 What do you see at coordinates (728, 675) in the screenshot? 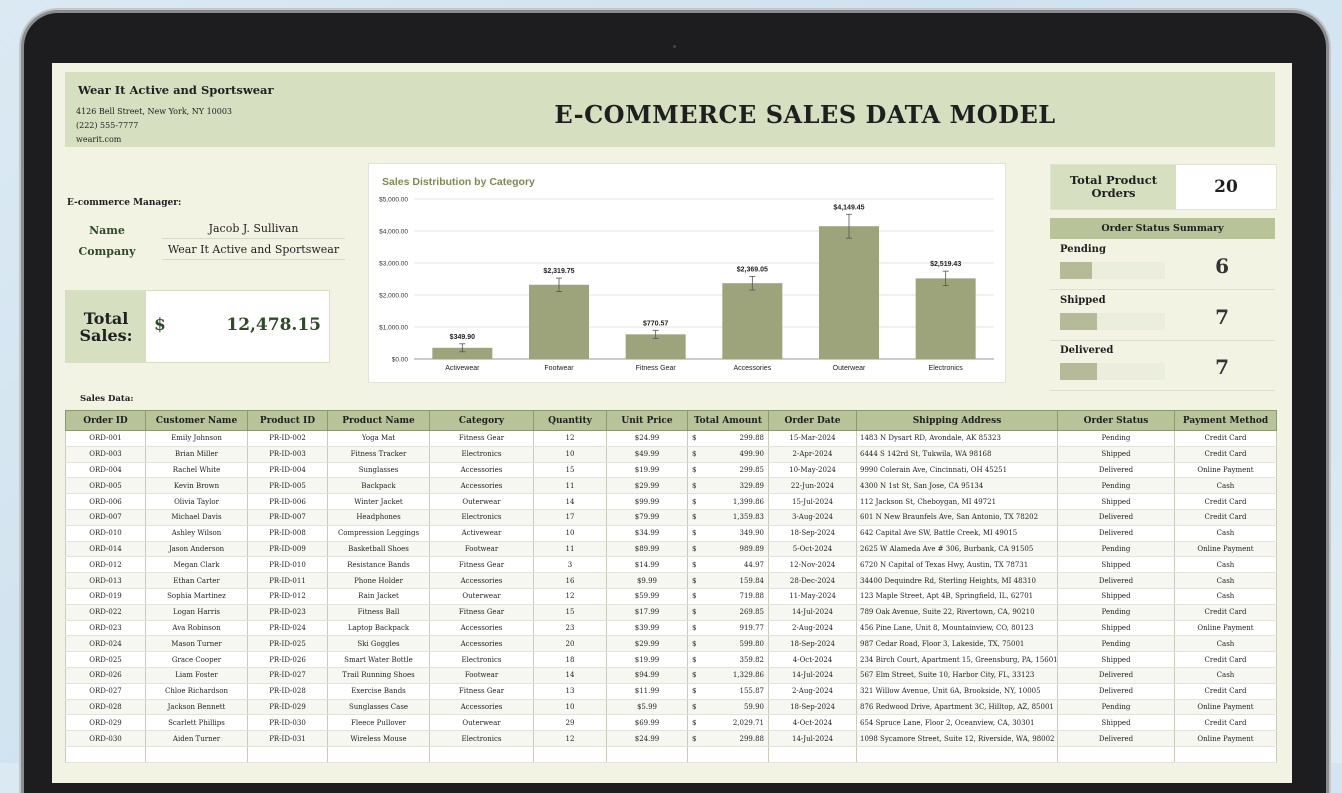
I see `table-cell: $1,329.86` at bounding box center [728, 675].